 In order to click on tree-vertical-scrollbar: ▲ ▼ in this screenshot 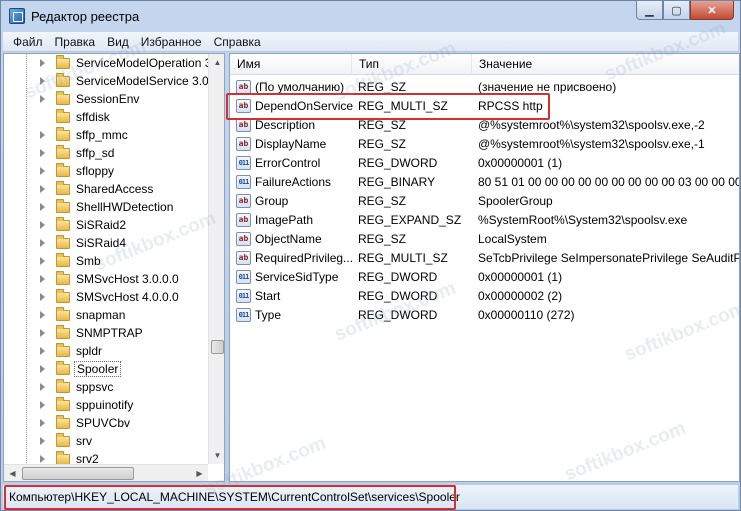, I will do `click(216, 259)`.